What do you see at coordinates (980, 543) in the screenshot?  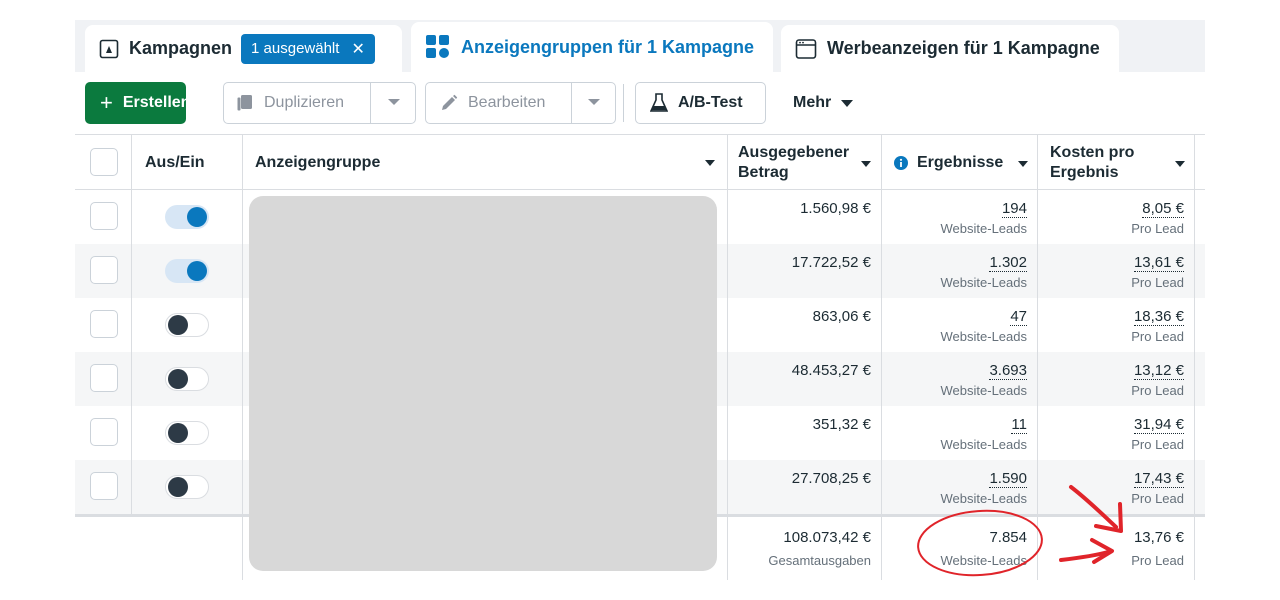 I see `annotation-ellipse` at bounding box center [980, 543].